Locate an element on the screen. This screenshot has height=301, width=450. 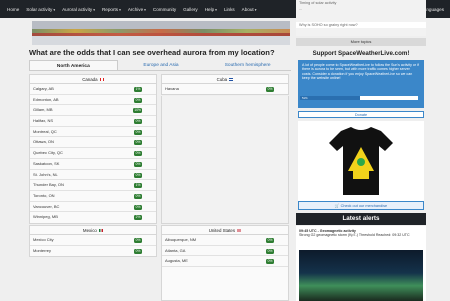
more-topics-button: More topics is located at coordinates (361, 42).